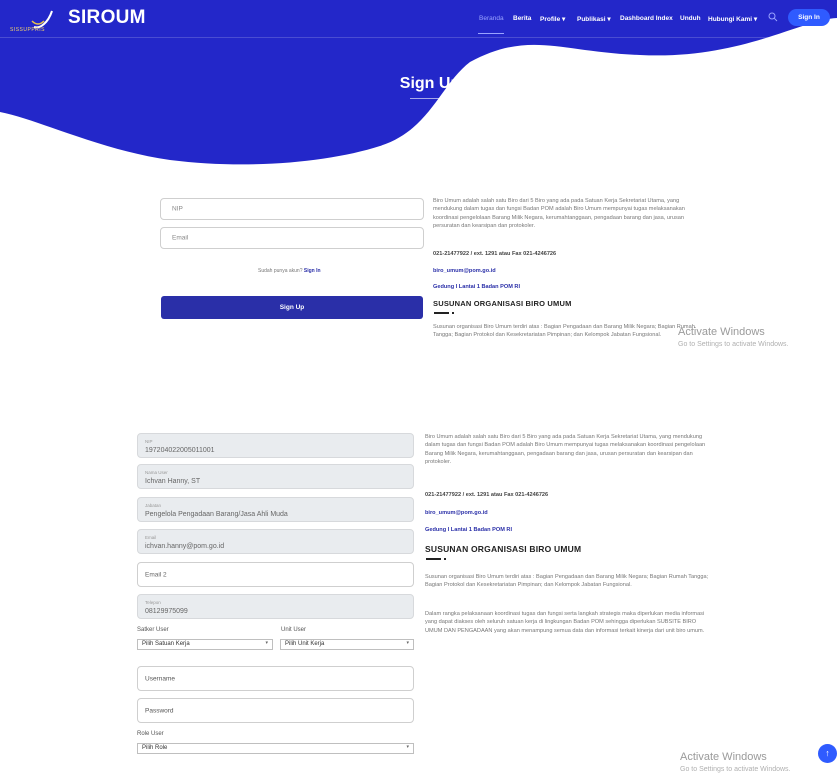 The height and width of the screenshot is (778, 837). What do you see at coordinates (205, 644) in the screenshot?
I see `satker-select: Pilih Satuan Kerja ▾` at bounding box center [205, 644].